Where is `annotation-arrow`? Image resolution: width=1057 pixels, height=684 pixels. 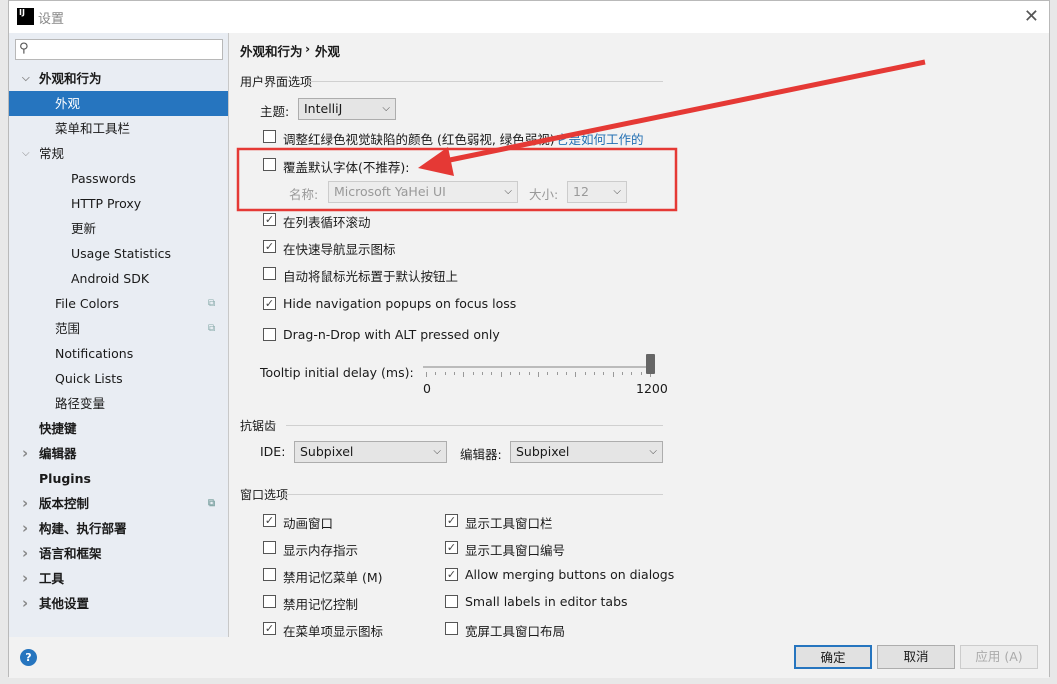 annotation-arrow is located at coordinates (682, 112).